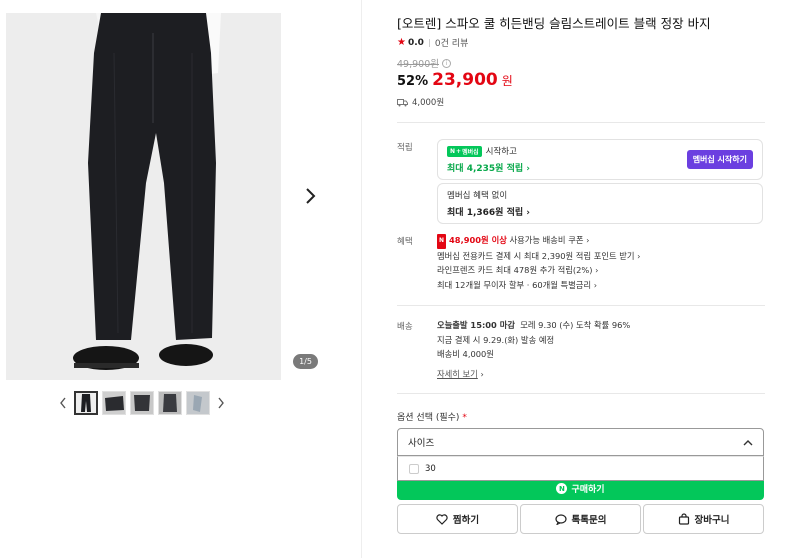 The width and height of the screenshot is (800, 558). I want to click on linefriends-card-benefit: 라인프렌즈 카드 최대 478원 추가 적립(2%) ›, so click(538, 270).